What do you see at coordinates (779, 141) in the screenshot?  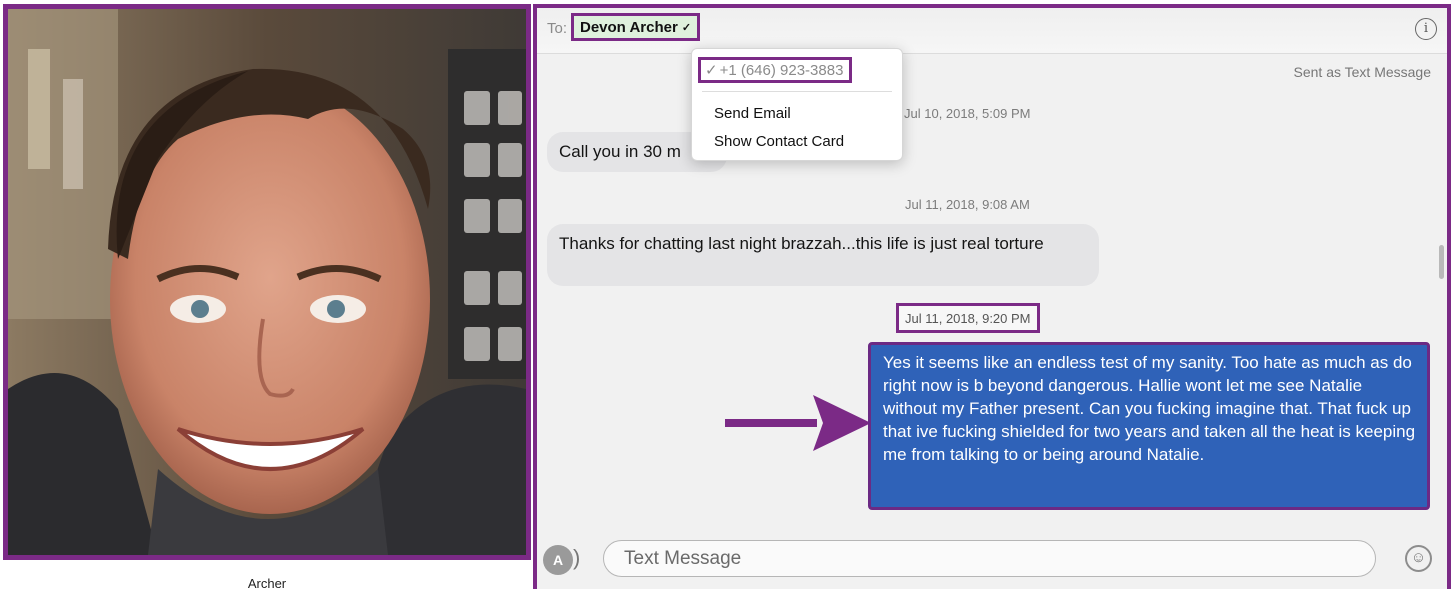 I see `menu-item-show-contact-card: Show Contact Card` at bounding box center [779, 141].